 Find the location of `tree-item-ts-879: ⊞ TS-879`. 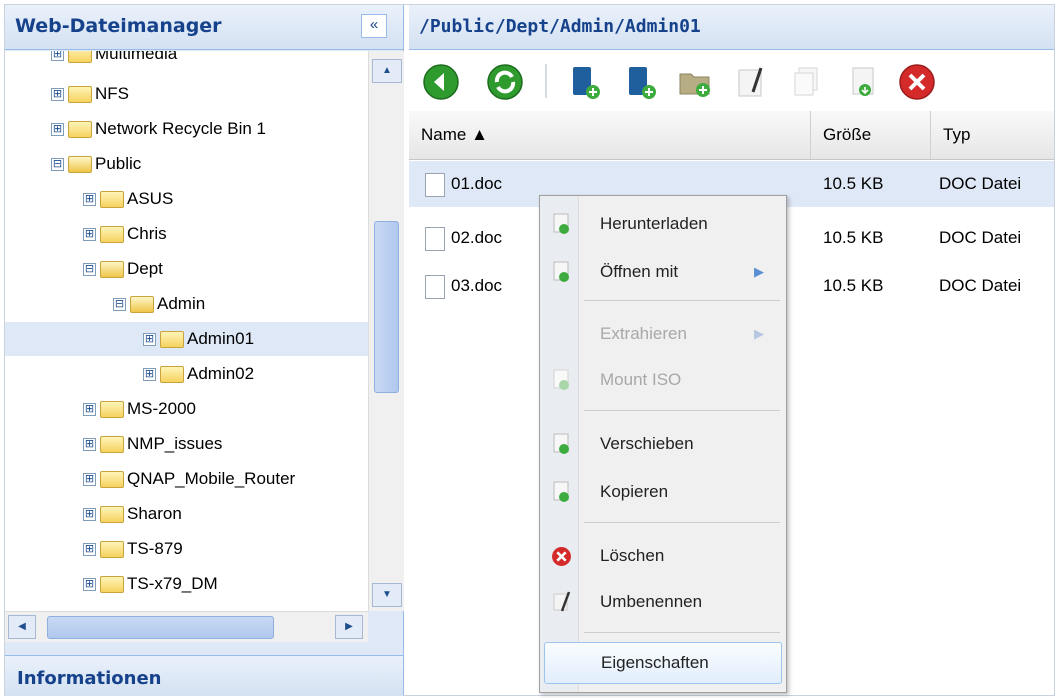

tree-item-ts-879: ⊞ TS-879 is located at coordinates (133, 549).